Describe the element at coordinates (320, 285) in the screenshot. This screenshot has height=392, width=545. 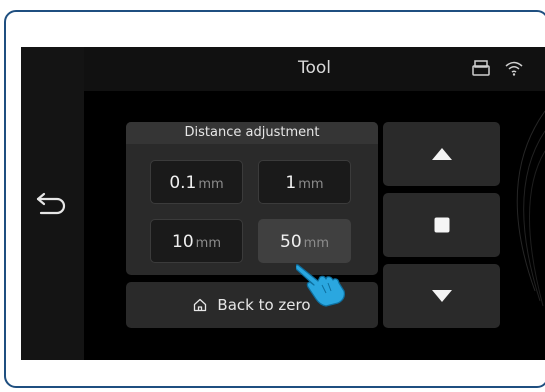
I see `pointing-hand-icon` at that location.